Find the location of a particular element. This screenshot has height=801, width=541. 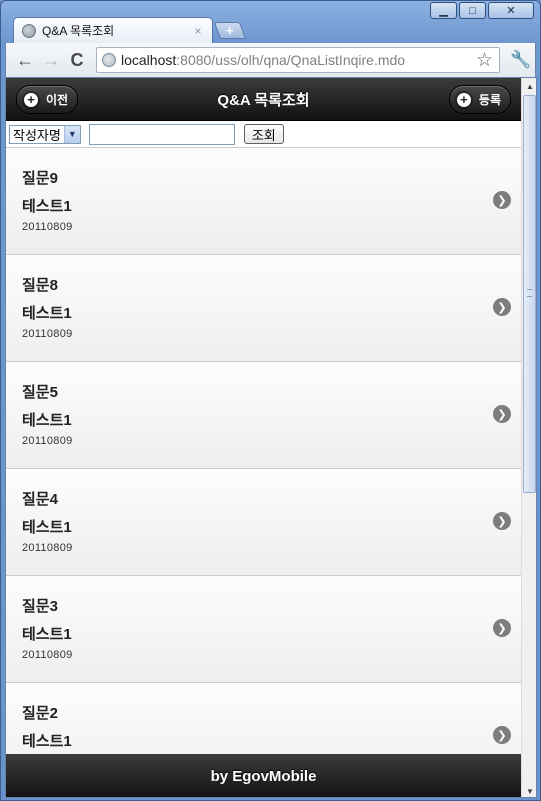

list-item: 질문9 테스트1 20110809 ❯ is located at coordinates (263, 201).